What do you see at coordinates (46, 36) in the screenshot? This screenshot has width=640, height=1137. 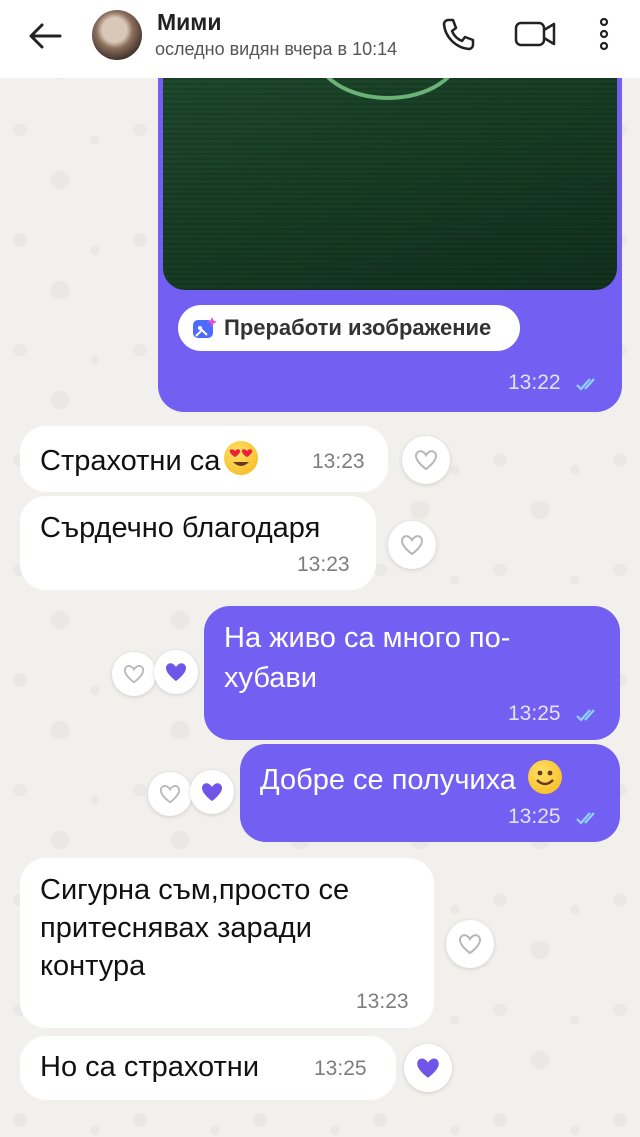 I see `back-arrow-icon` at bounding box center [46, 36].